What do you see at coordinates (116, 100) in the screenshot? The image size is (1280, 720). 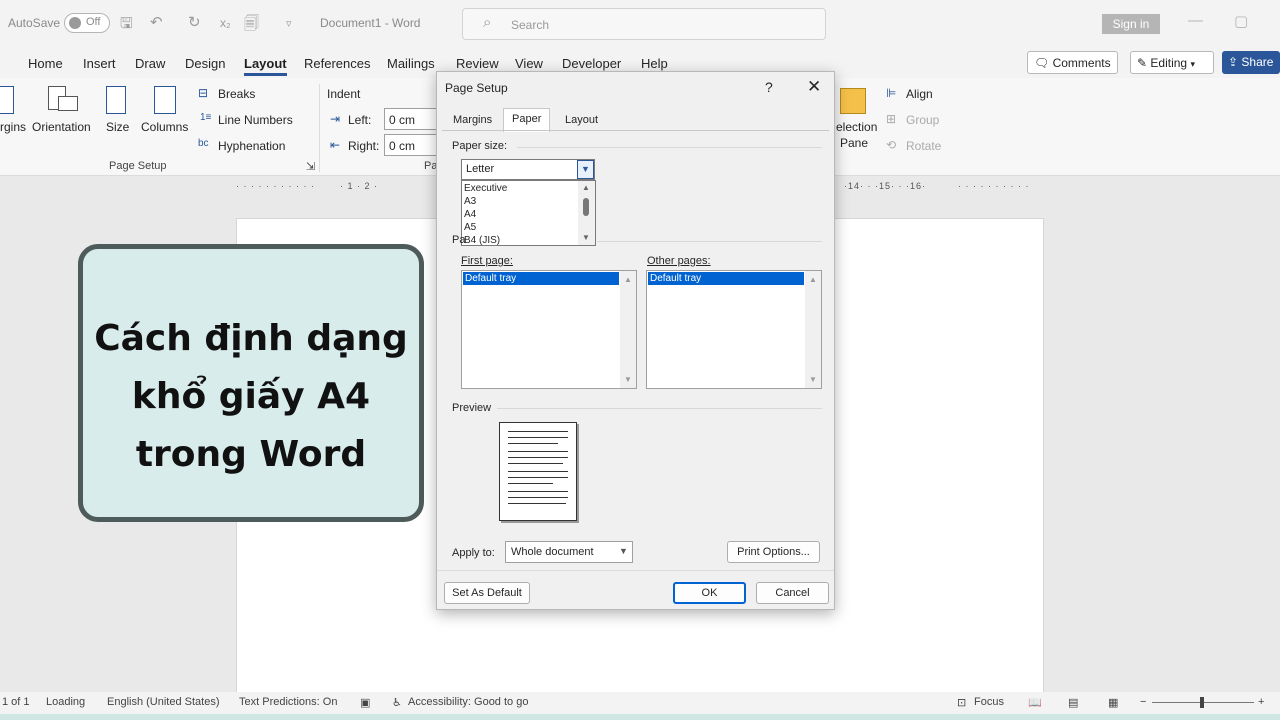 I see `size-icon` at bounding box center [116, 100].